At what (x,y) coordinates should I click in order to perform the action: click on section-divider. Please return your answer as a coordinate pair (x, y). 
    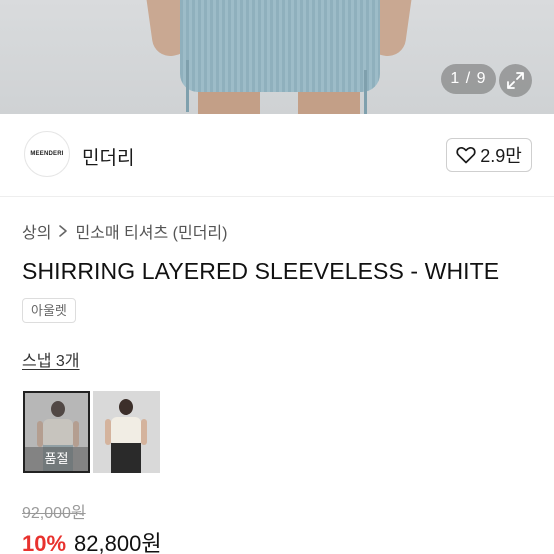
    Looking at the image, I should click on (277, 196).